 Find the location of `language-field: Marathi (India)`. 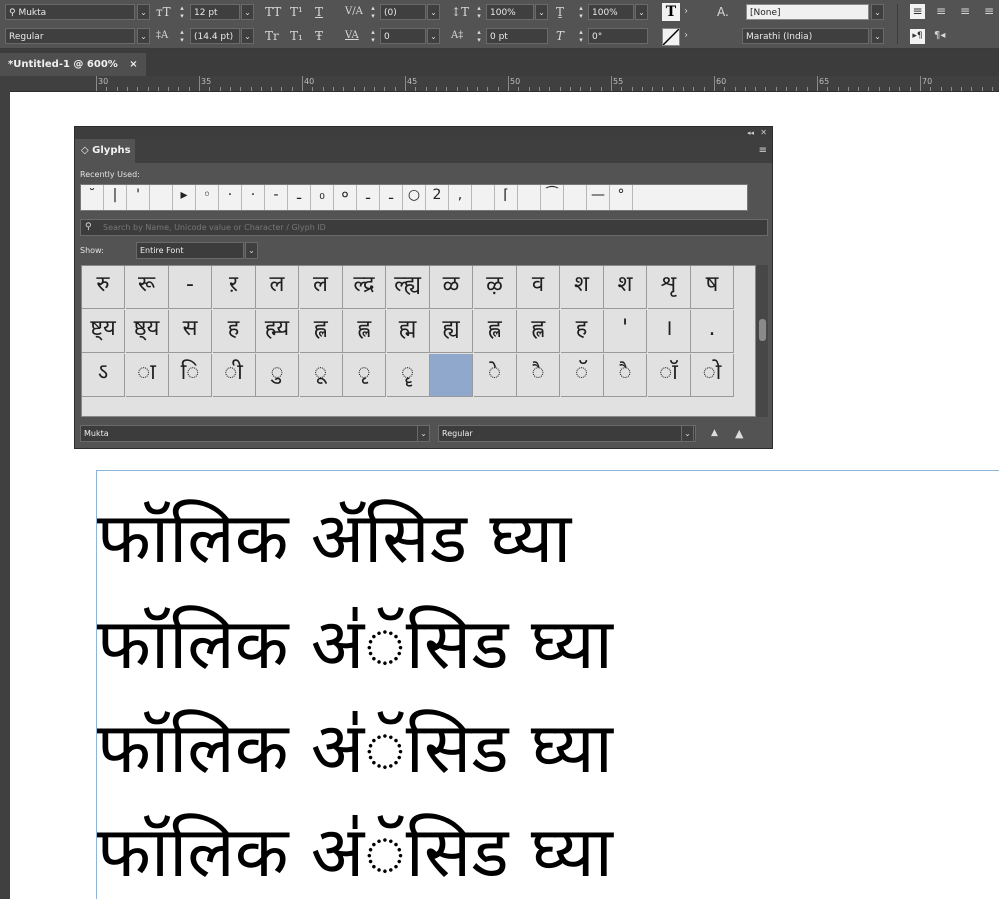

language-field: Marathi (India) is located at coordinates (805, 36).